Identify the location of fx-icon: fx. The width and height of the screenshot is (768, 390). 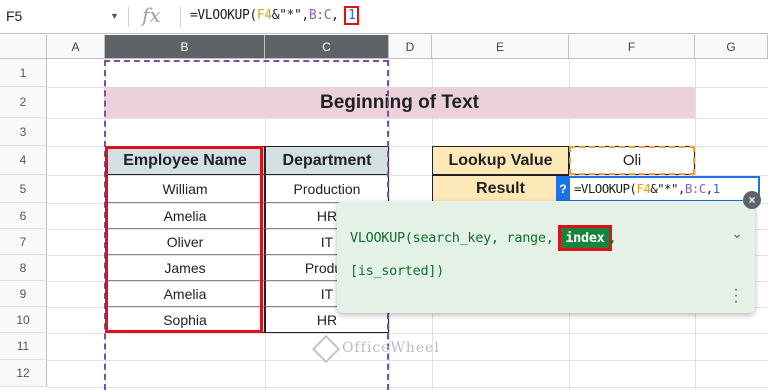
(151, 15).